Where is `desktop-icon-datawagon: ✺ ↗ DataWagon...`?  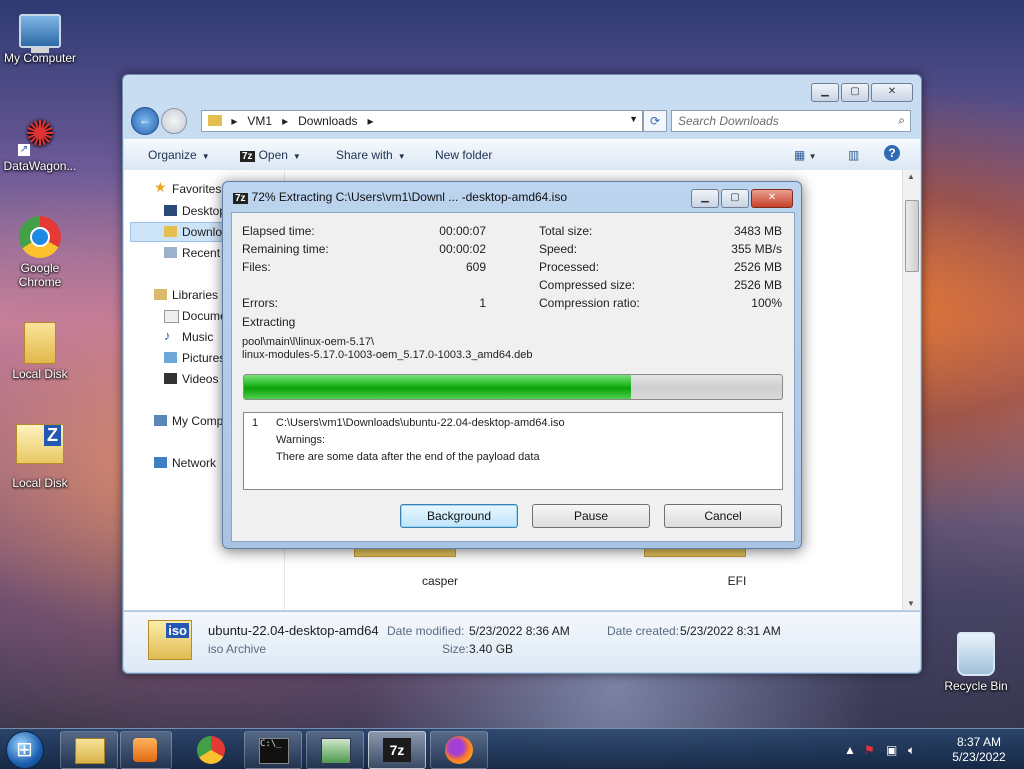
desktop-icon-datawagon: ✺ ↗ DataWagon... is located at coordinates (40, 142).